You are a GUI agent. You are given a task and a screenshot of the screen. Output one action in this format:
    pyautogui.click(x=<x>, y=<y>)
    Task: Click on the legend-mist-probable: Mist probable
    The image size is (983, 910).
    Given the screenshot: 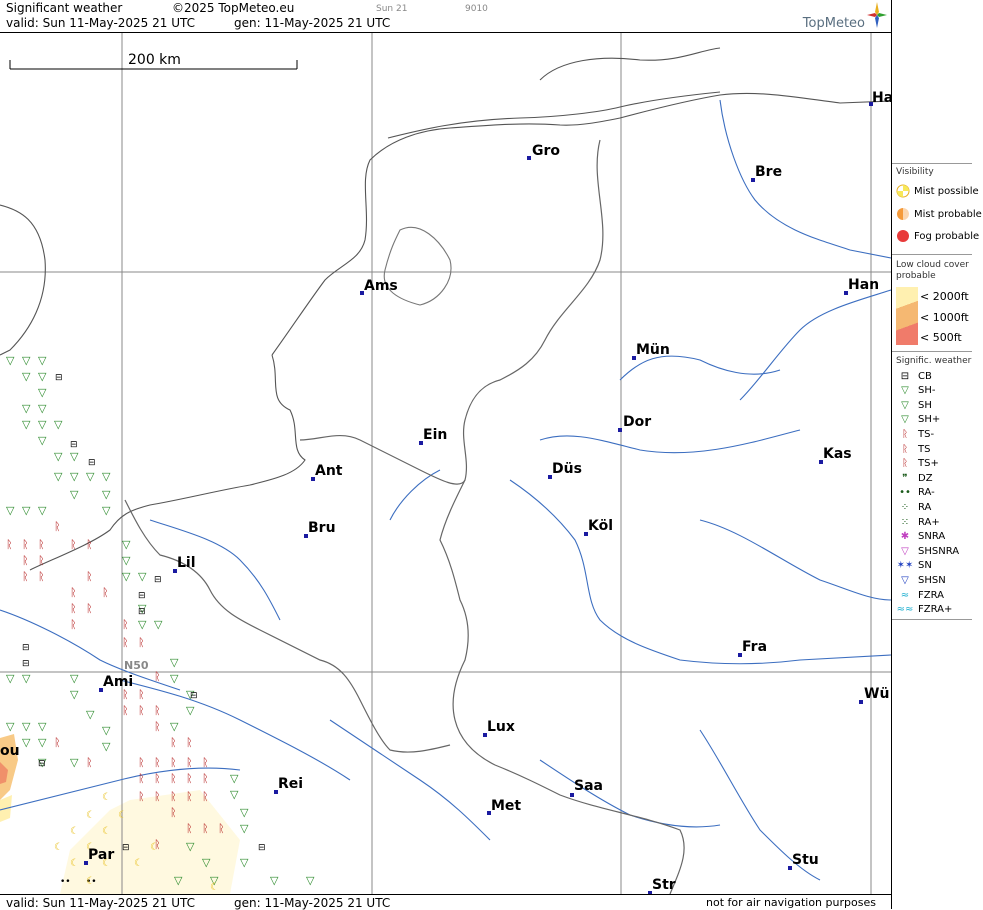 What is the action you would take?
    pyautogui.click(x=939, y=214)
    